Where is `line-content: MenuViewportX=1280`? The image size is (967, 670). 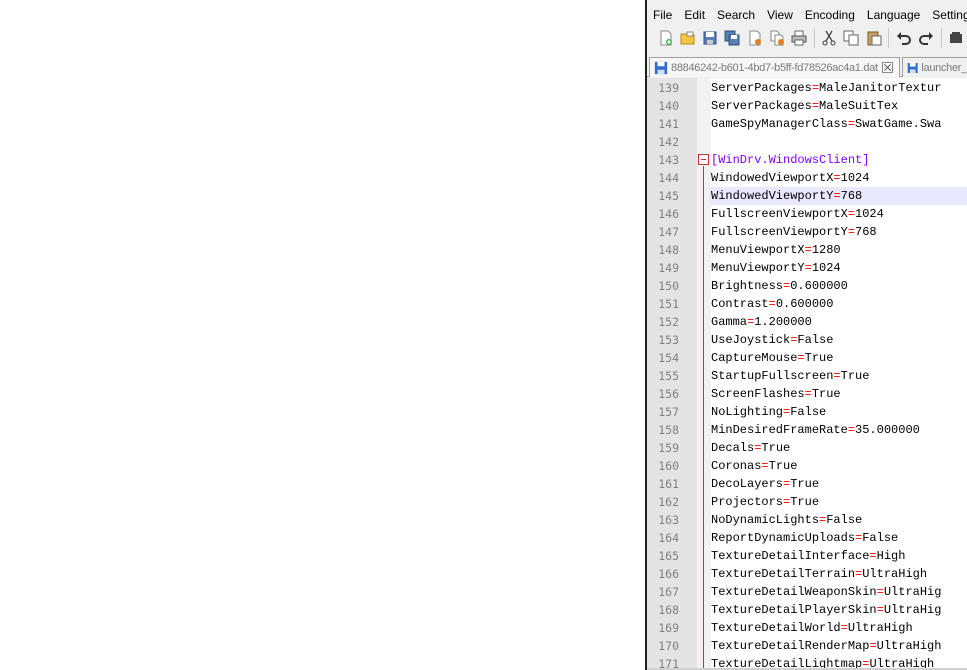
line-content: MenuViewportX=1280 is located at coordinates (838, 250).